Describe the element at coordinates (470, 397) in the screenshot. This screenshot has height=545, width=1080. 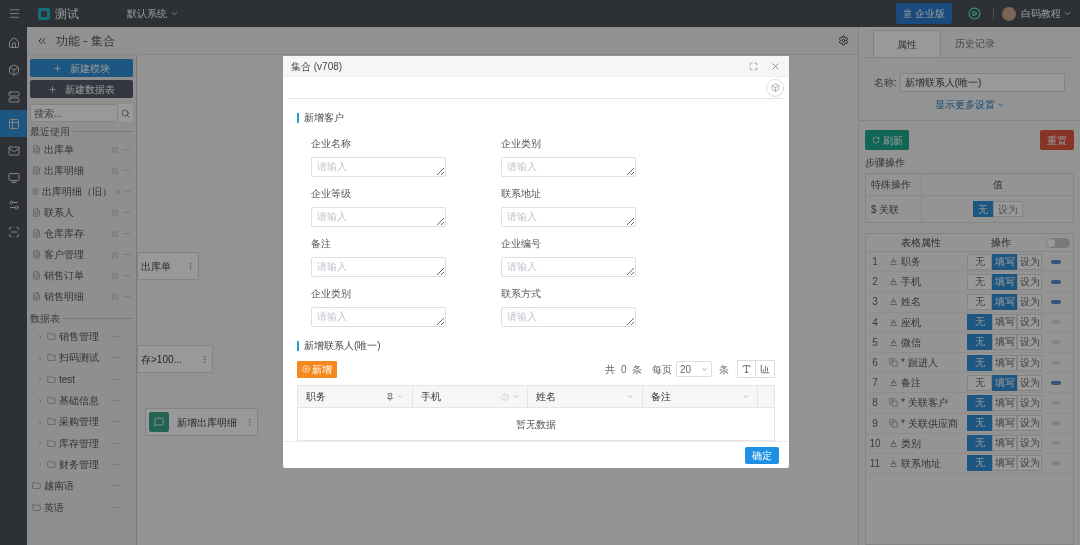
I see `column-header: 手机` at that location.